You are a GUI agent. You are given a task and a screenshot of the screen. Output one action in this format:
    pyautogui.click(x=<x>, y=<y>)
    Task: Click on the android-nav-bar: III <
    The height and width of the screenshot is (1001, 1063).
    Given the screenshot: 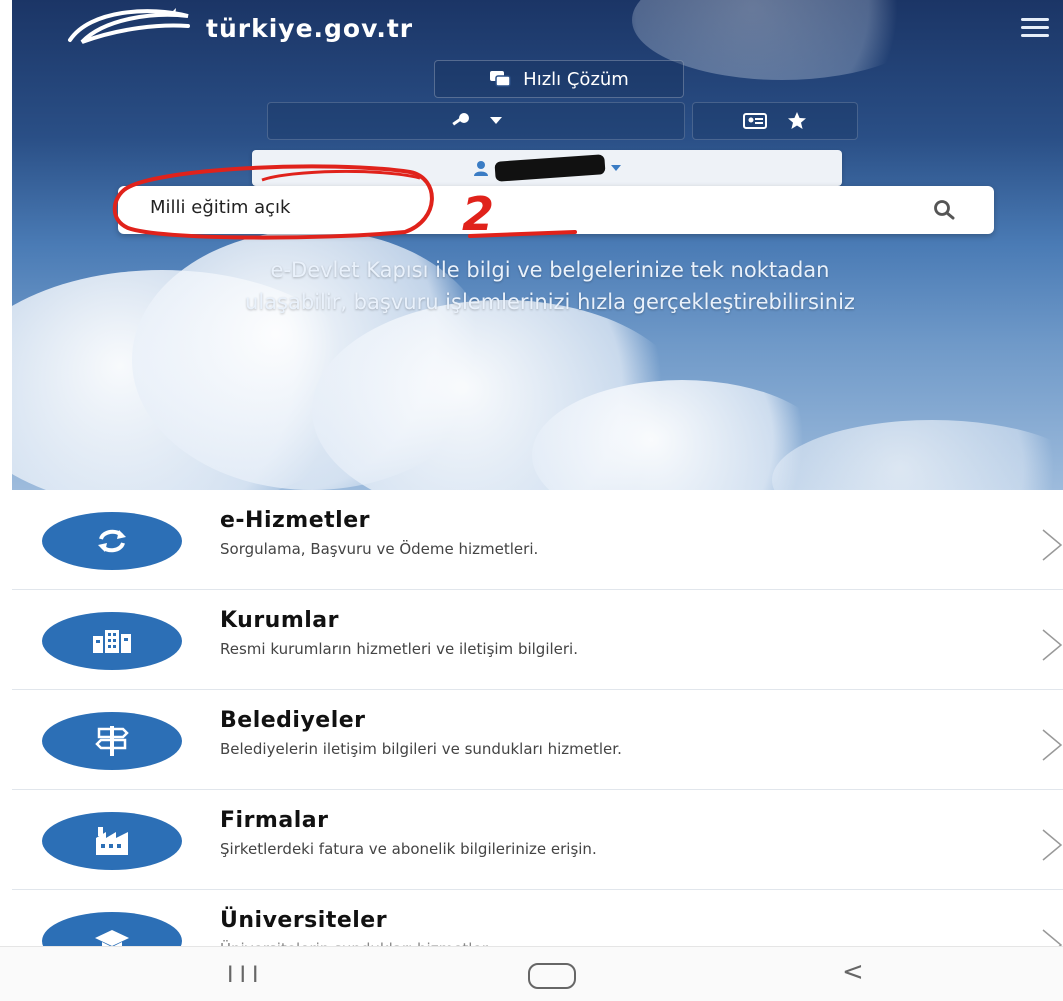 What is the action you would take?
    pyautogui.click(x=531, y=973)
    